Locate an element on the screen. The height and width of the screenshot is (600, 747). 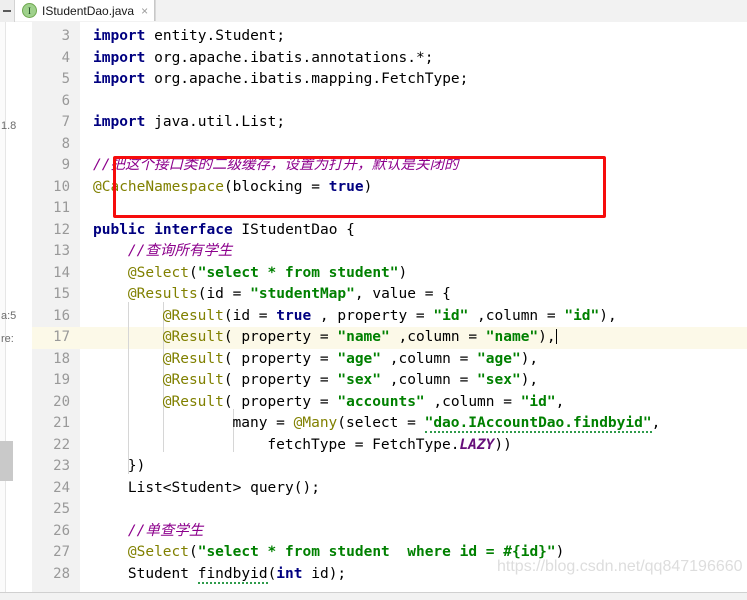
line-number-label: 5 is located at coordinates (65, 79).